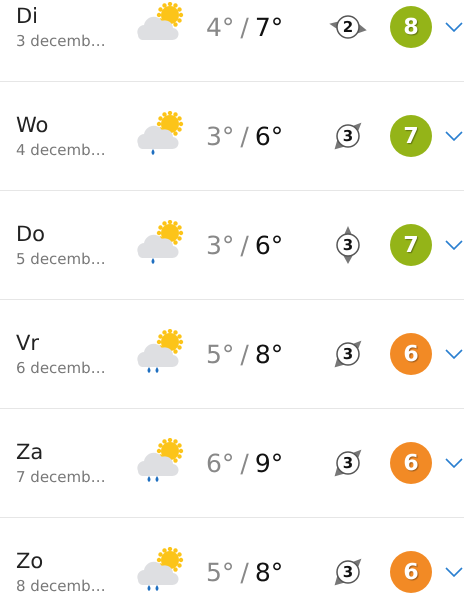 The height and width of the screenshot is (614, 464). Describe the element at coordinates (30, 561) in the screenshot. I see `day-name: Zo` at that location.